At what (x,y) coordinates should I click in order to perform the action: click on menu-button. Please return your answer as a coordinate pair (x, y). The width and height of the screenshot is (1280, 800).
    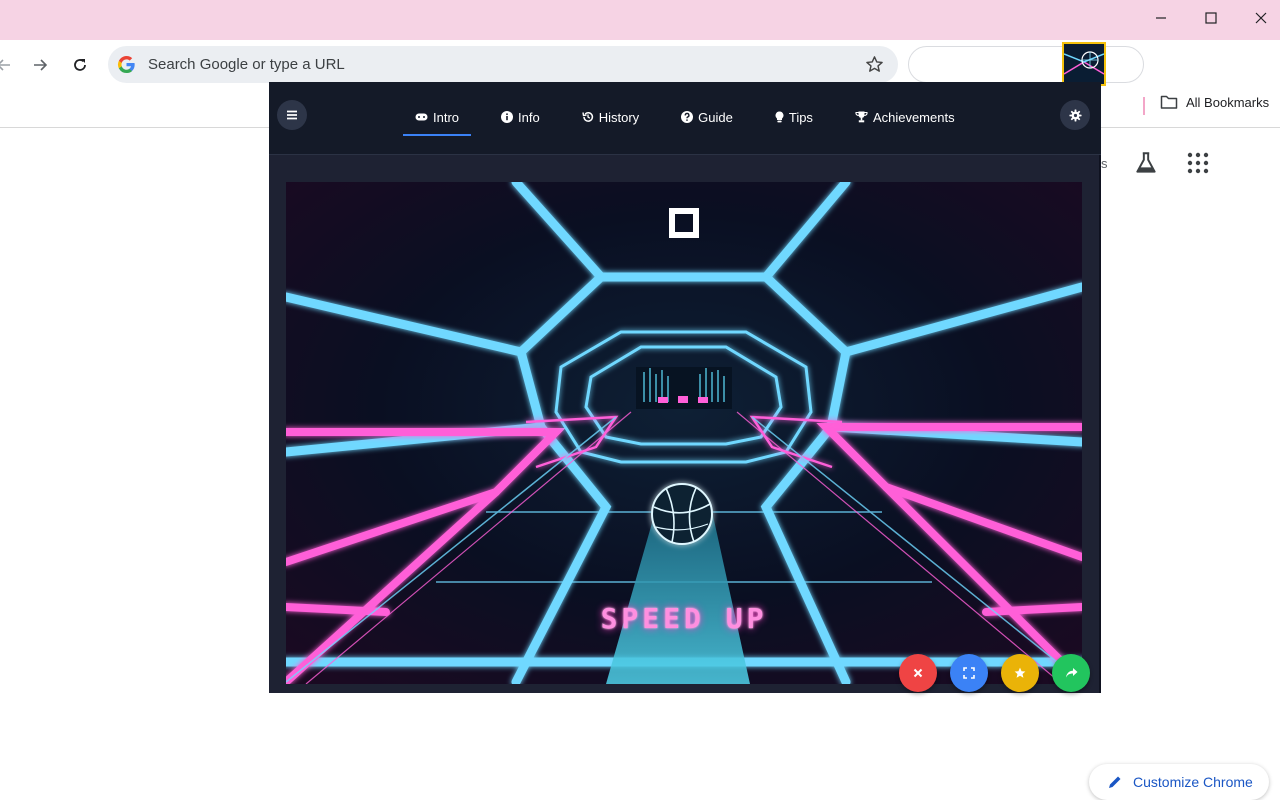
    Looking at the image, I should click on (292, 115).